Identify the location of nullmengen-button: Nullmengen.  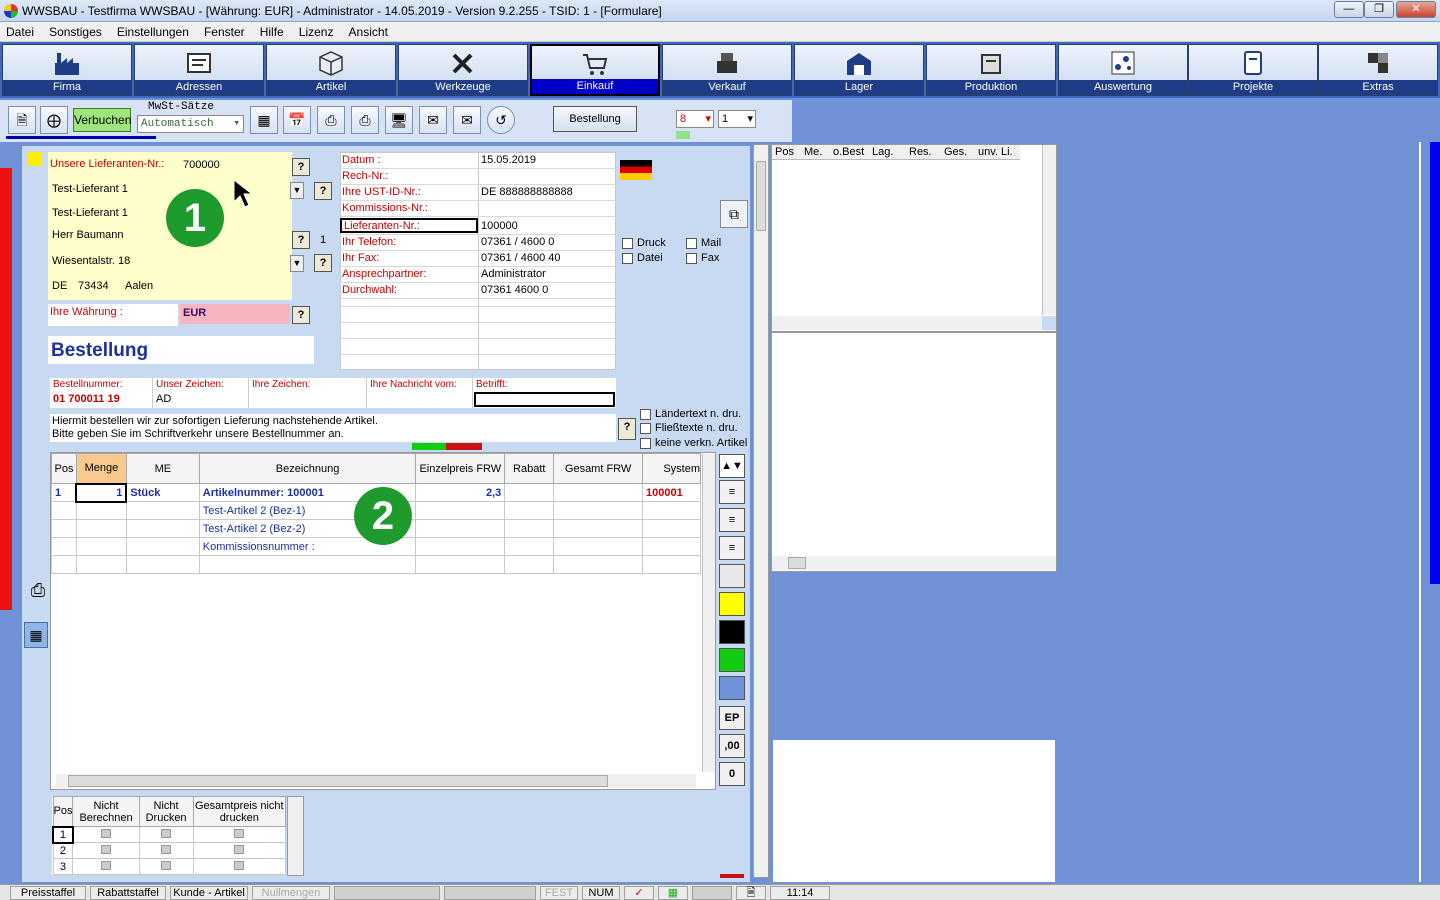
(291, 893).